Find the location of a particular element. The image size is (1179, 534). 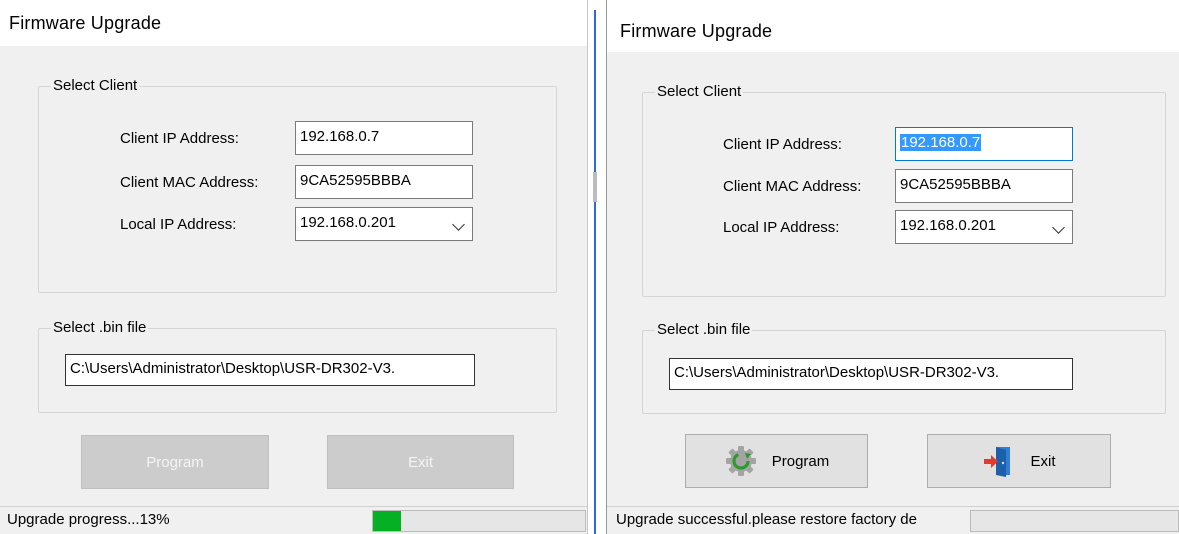

divider-marker is located at coordinates (595, 187).